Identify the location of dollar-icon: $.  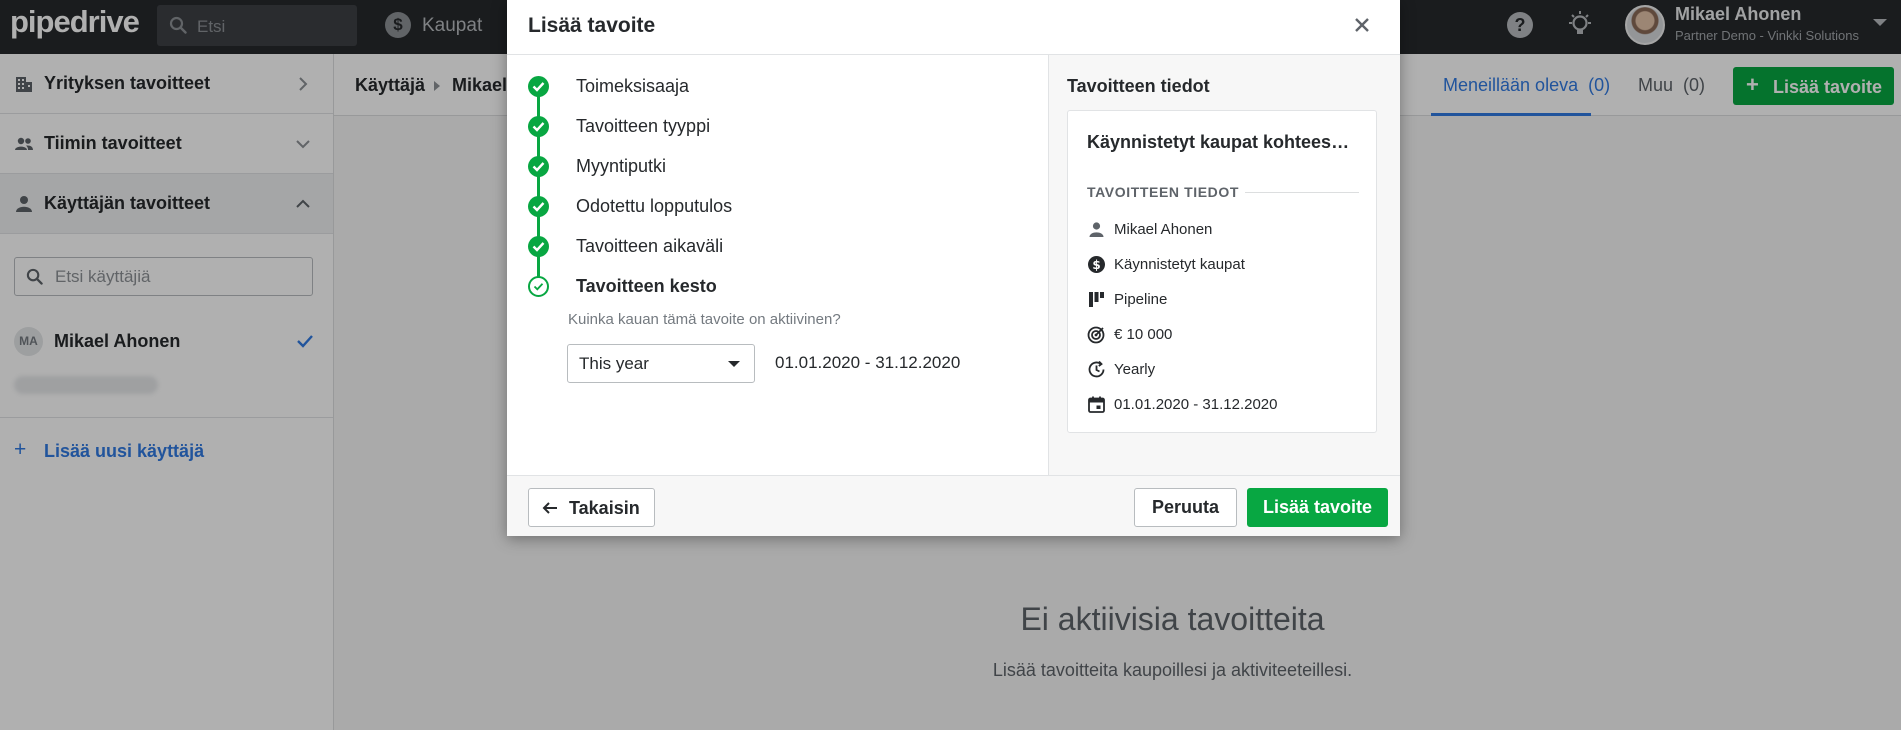
(1096, 264).